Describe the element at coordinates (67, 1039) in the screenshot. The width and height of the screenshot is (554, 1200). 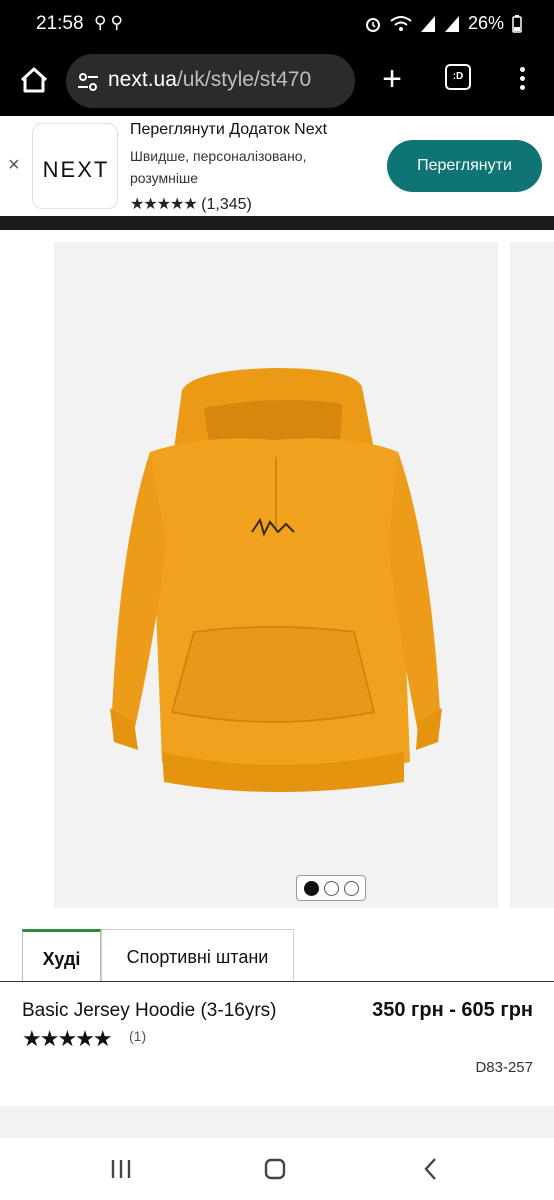
I see `product-rating-stars: ★★★★★` at that location.